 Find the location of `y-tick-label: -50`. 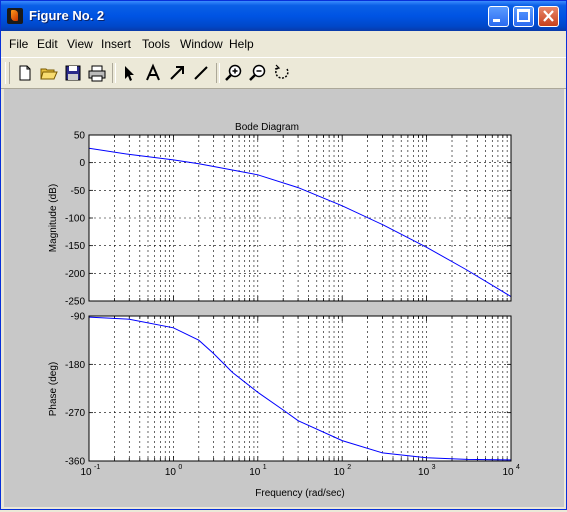

y-tick-label: -50 is located at coordinates (78, 191).